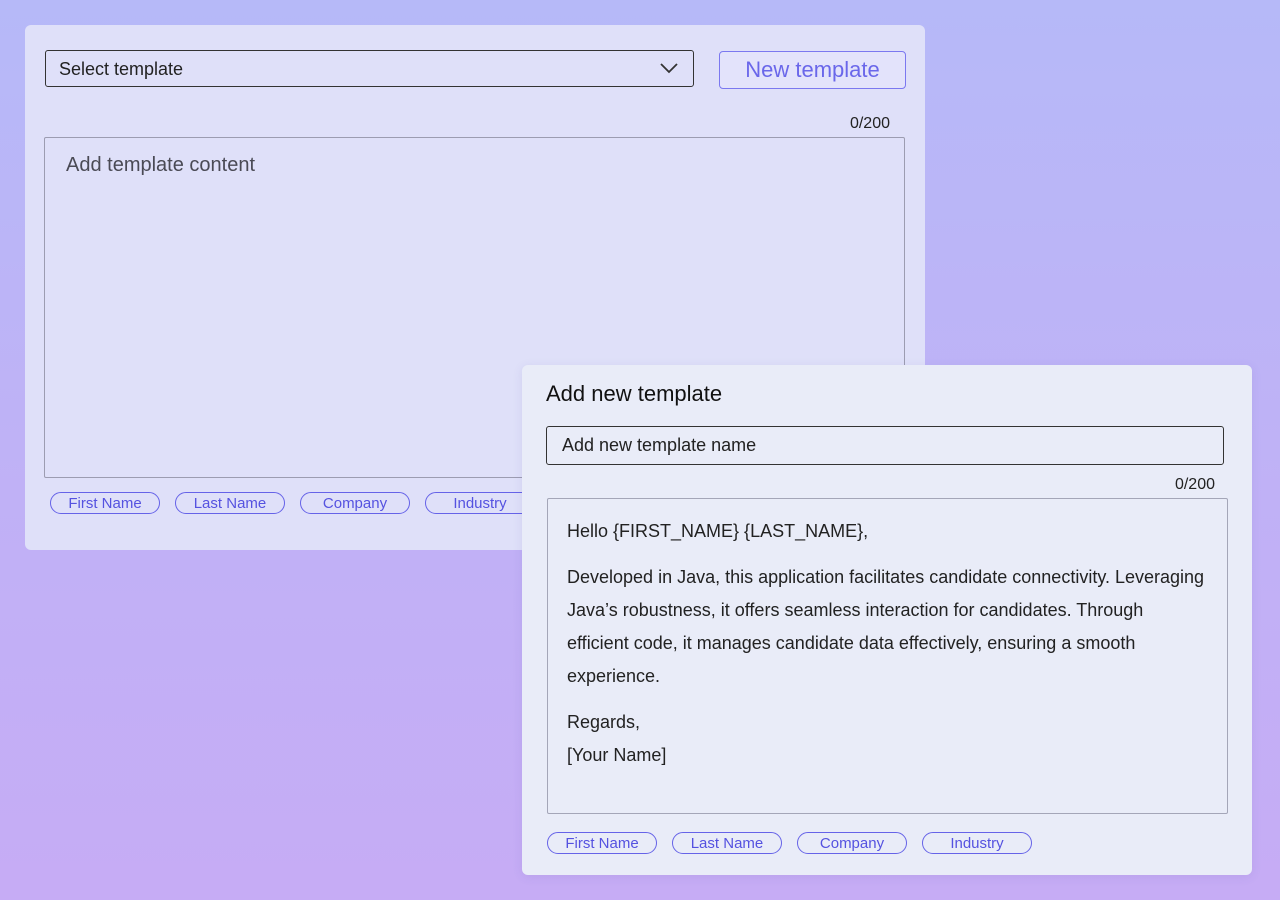 The image size is (1280, 900). What do you see at coordinates (634, 393) in the screenshot?
I see `dialog-title: Add new template` at bounding box center [634, 393].